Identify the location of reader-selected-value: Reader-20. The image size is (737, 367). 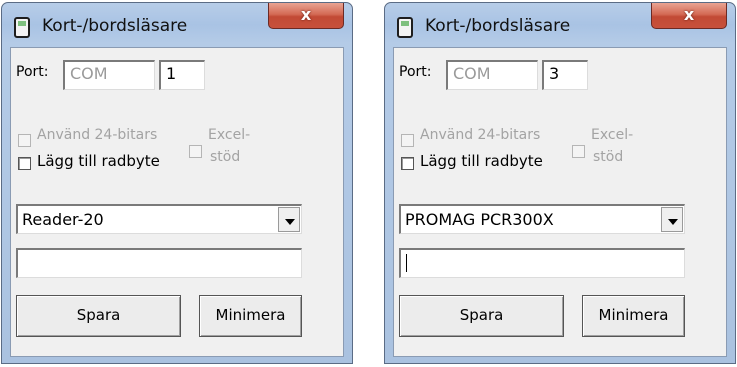
(63, 219).